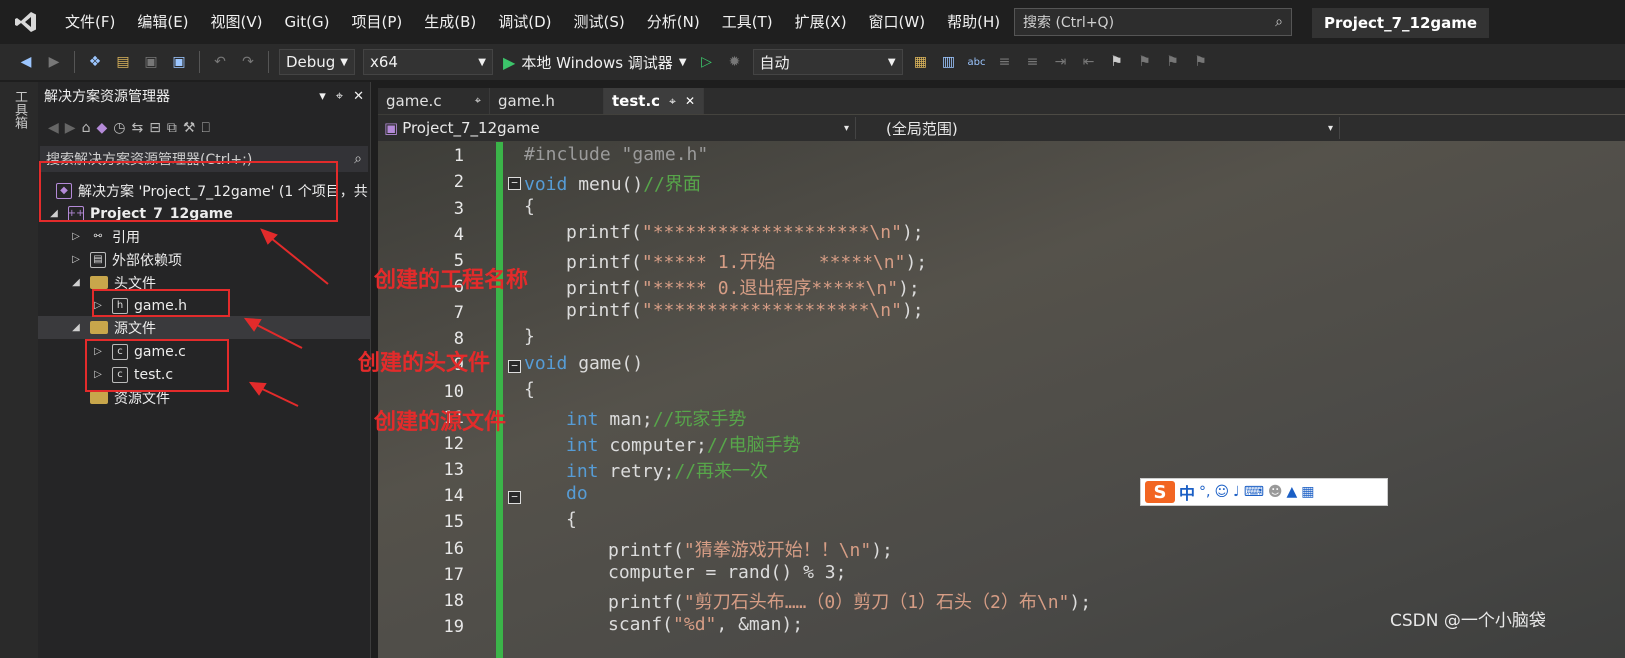 Image resolution: width=1625 pixels, height=658 pixels. What do you see at coordinates (1061, 62) in the screenshot?
I see `indent-icon: ⇥` at bounding box center [1061, 62].